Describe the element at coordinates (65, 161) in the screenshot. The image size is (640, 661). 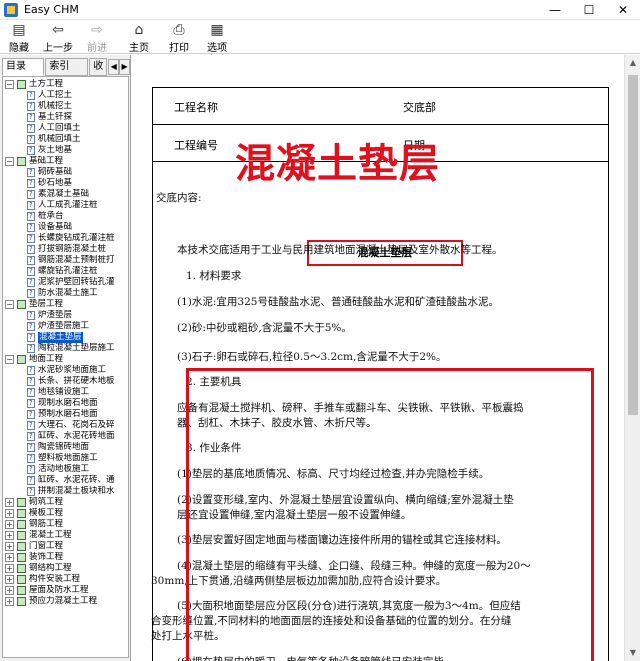
I see `tree-folder: − 基础工程` at that location.